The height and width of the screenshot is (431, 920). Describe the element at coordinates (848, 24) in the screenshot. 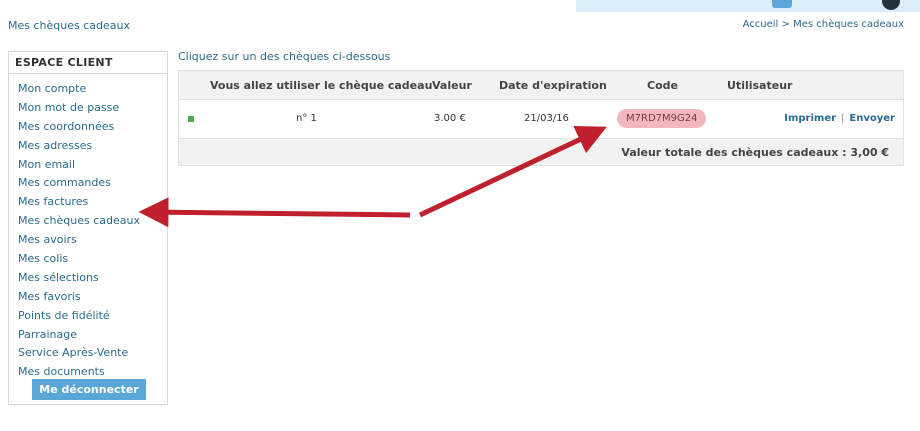

I see `breadcrumb-current: Mes chèques cadeaux` at that location.